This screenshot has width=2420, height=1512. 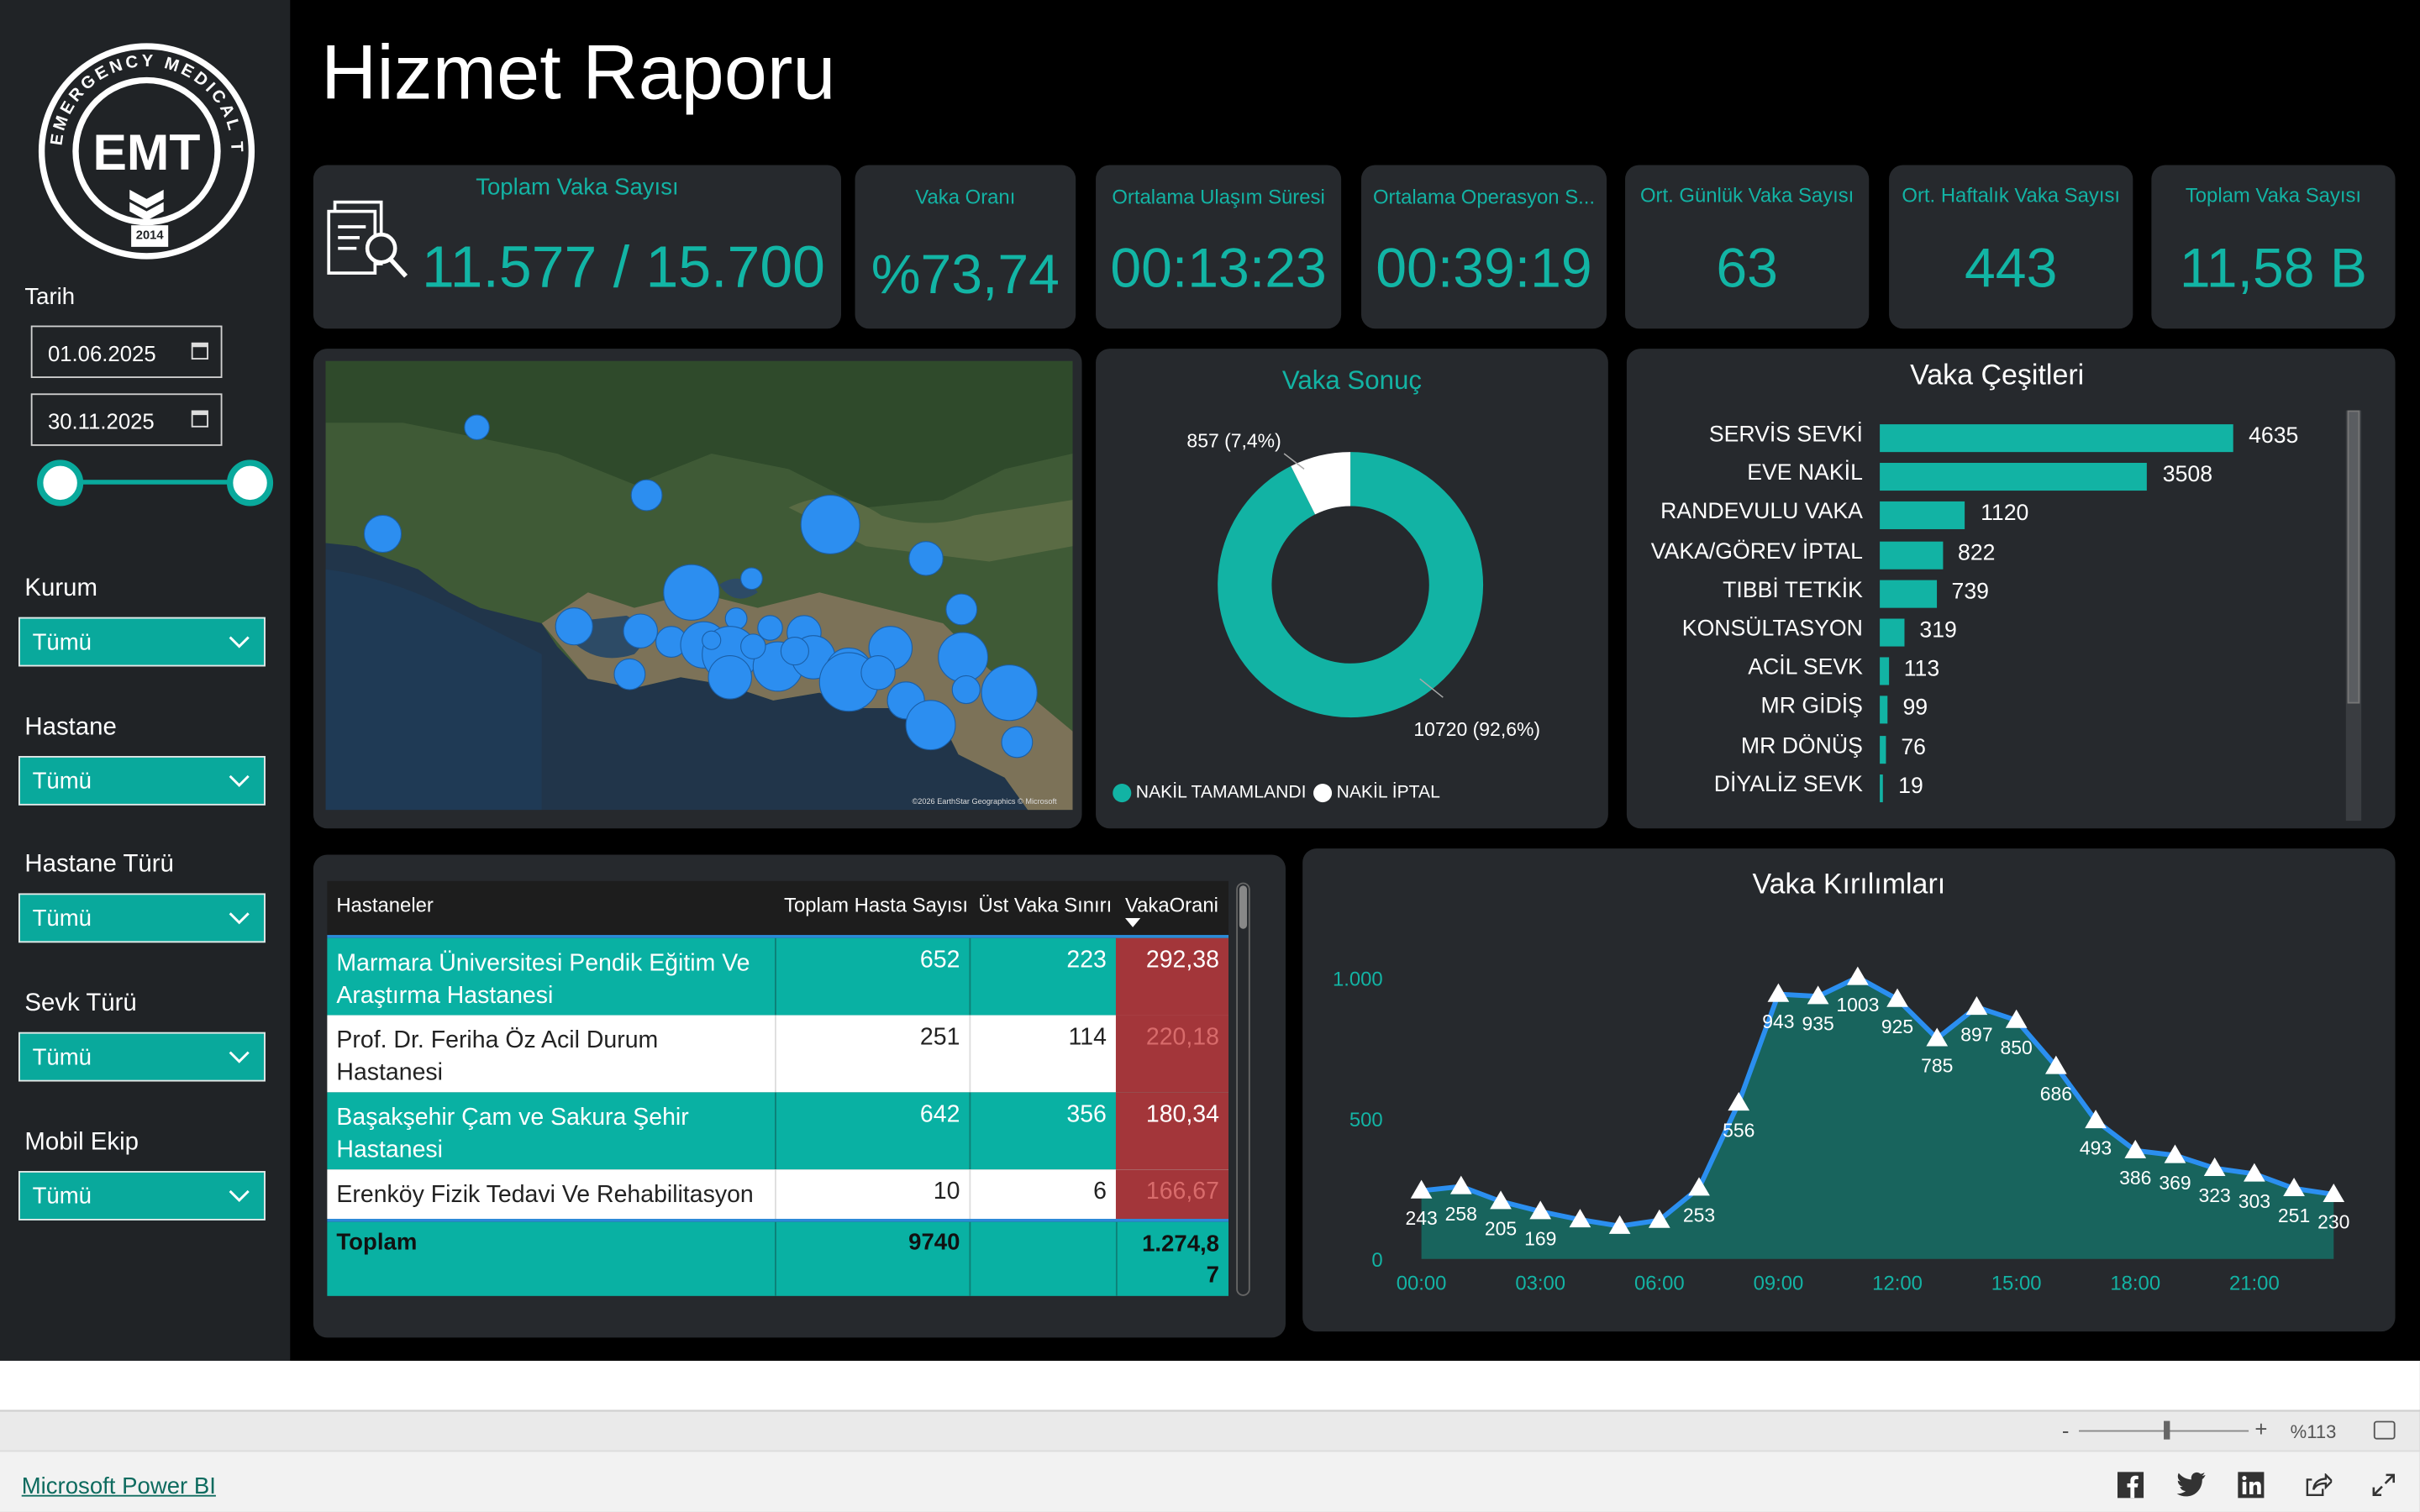 I want to click on col-header-hastaneler: Hastaneler, so click(x=384, y=904).